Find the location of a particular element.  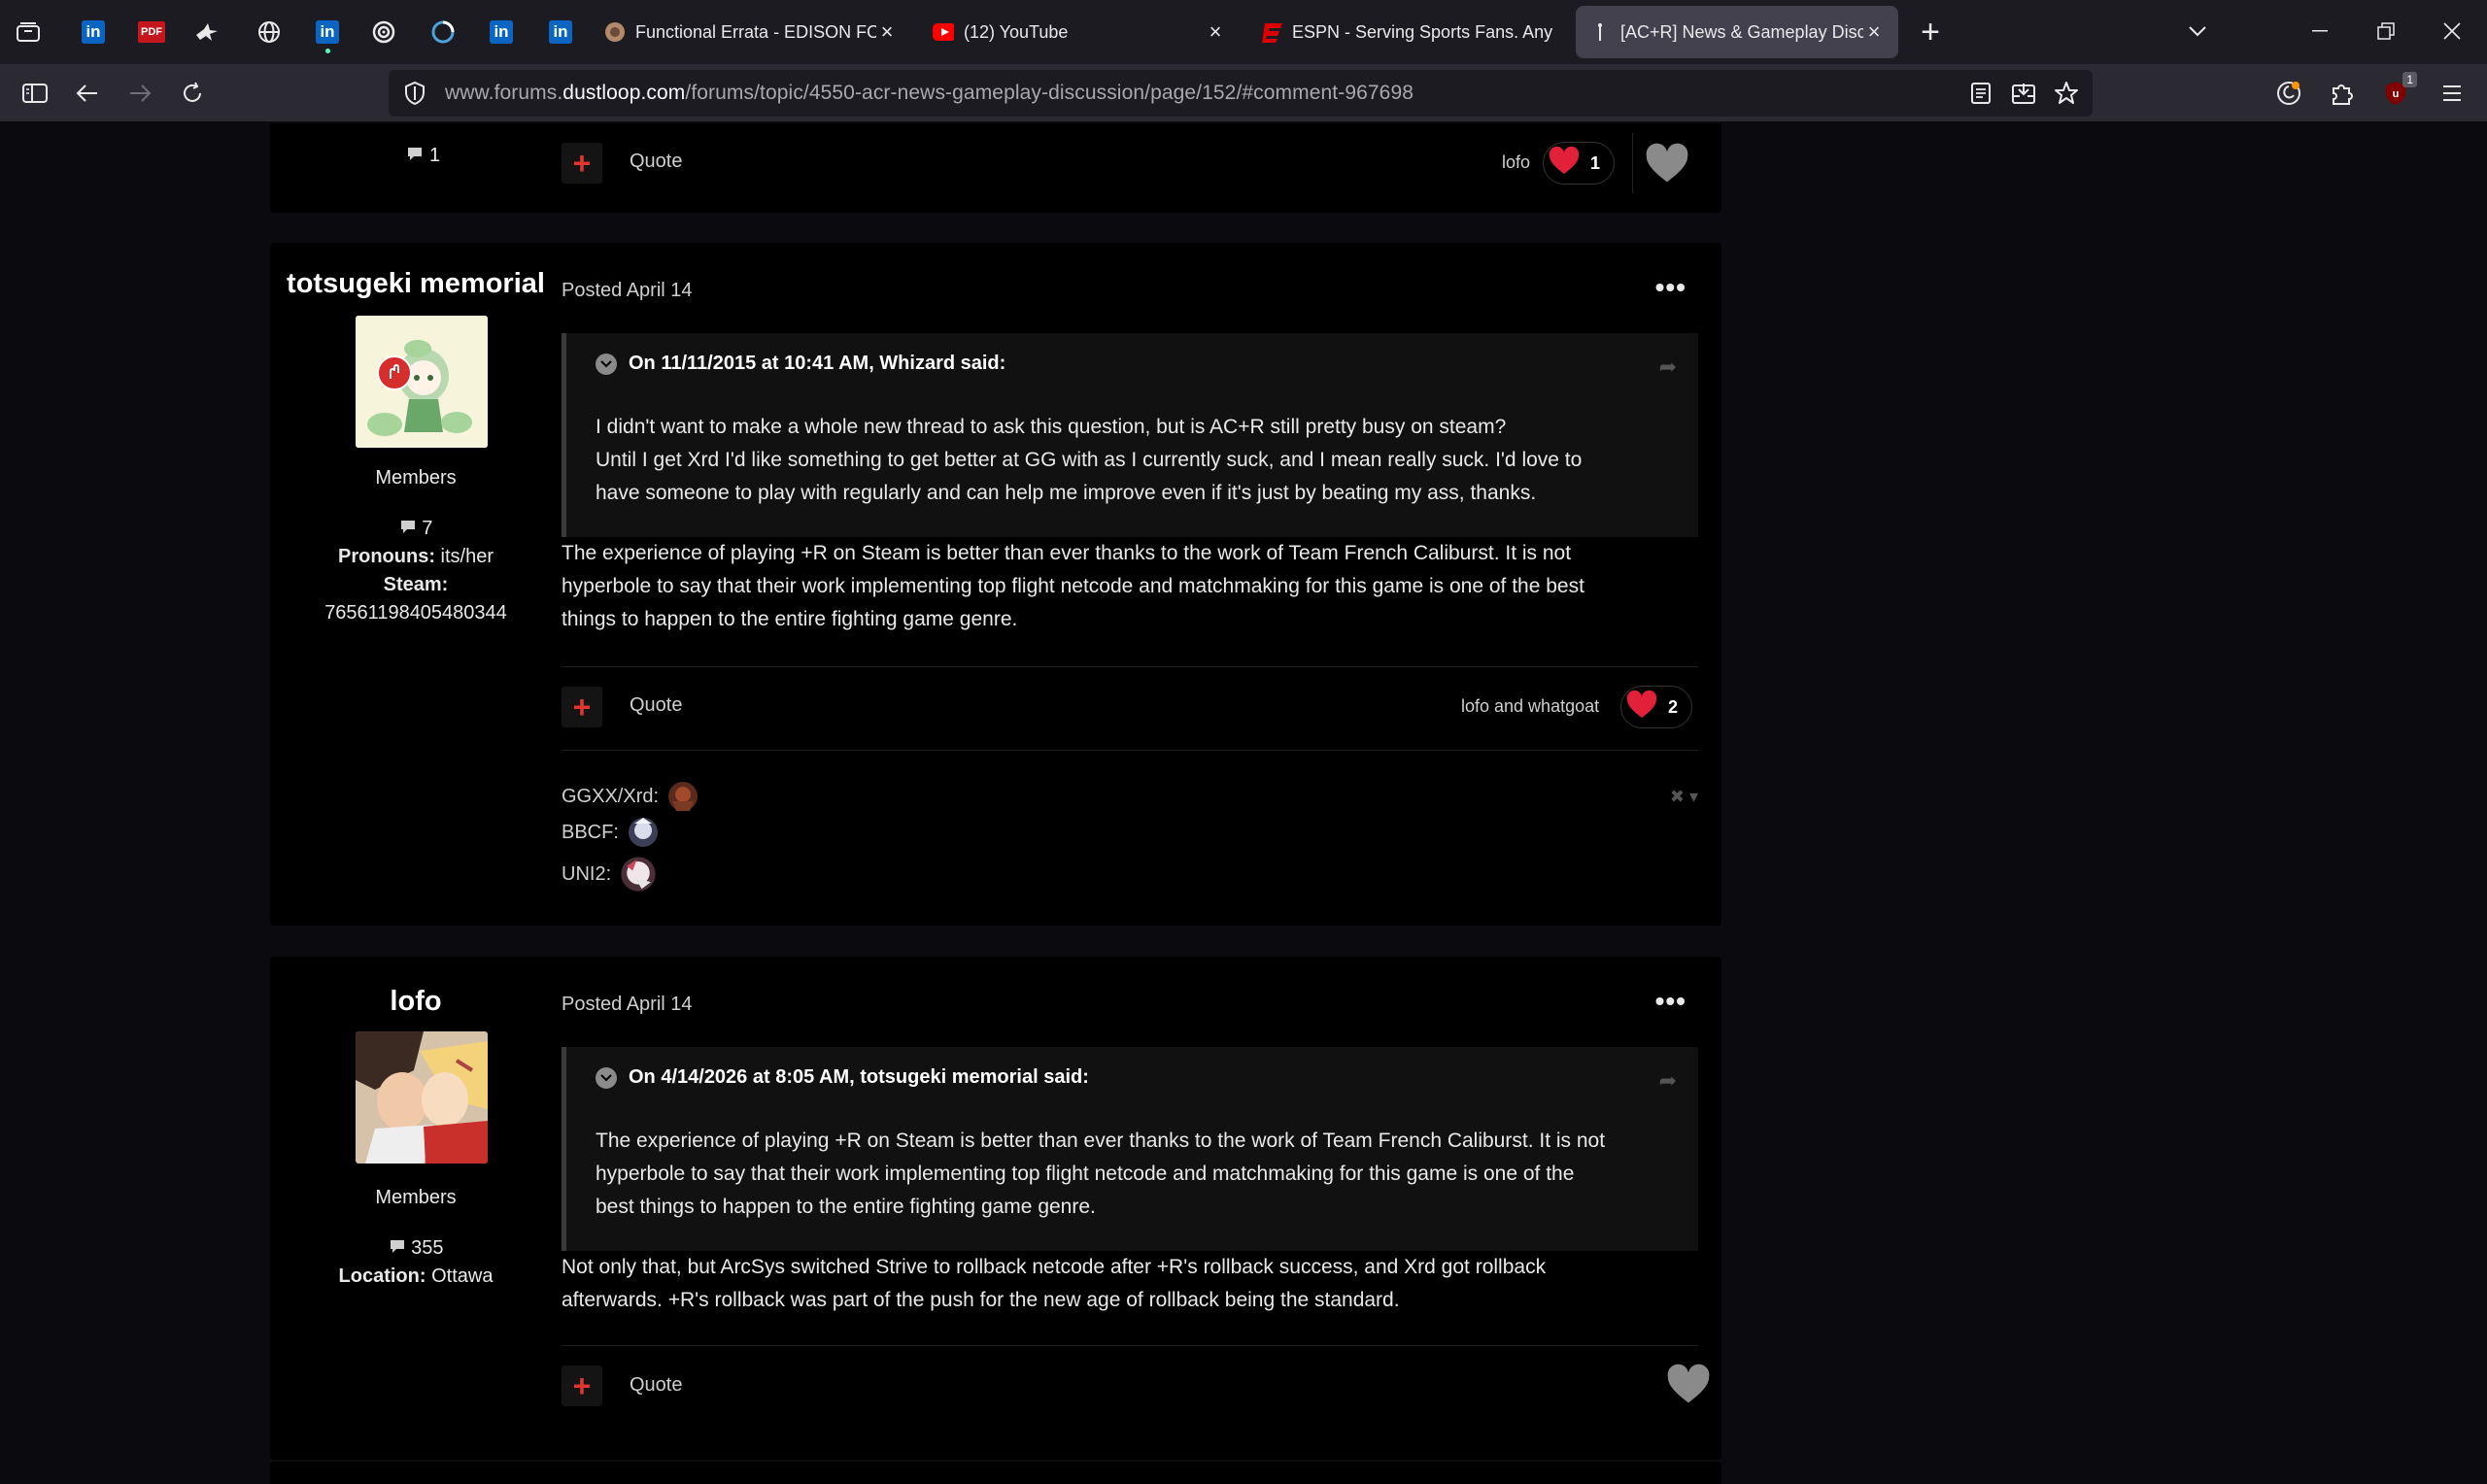

tab-attention-dot is located at coordinates (327, 51).